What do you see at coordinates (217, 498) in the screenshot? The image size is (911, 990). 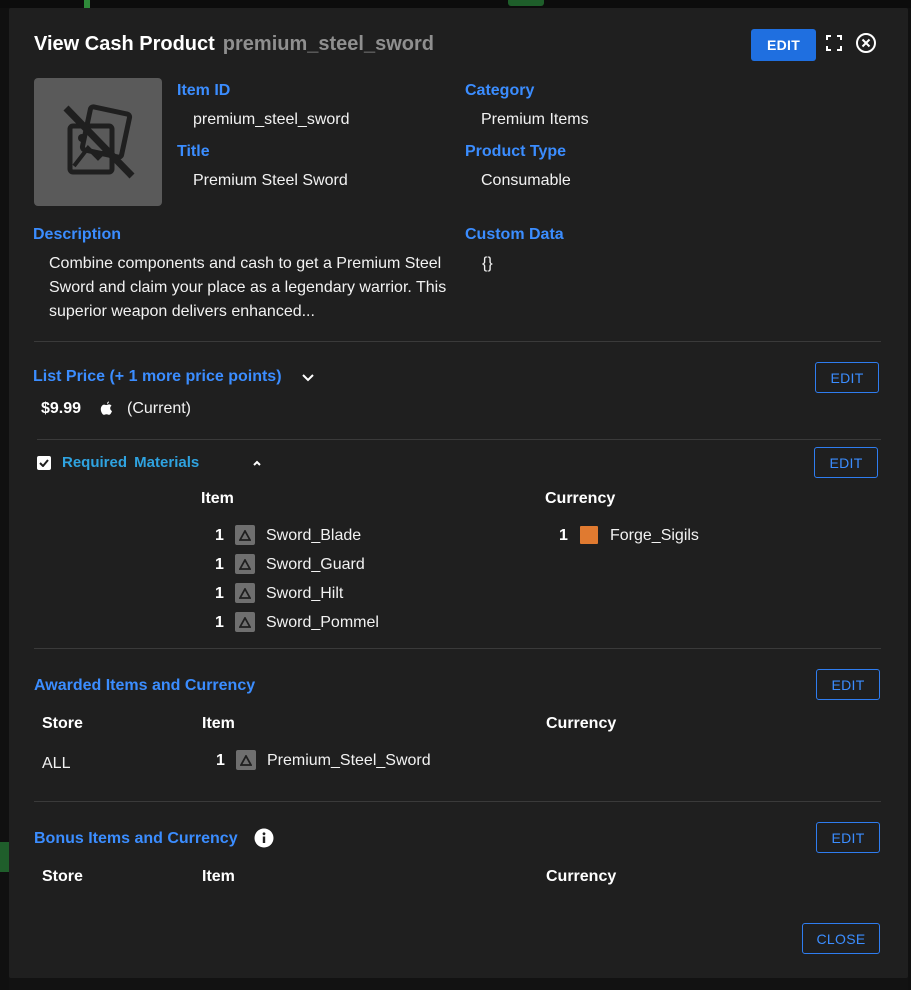 I see `required-item-header: Item` at bounding box center [217, 498].